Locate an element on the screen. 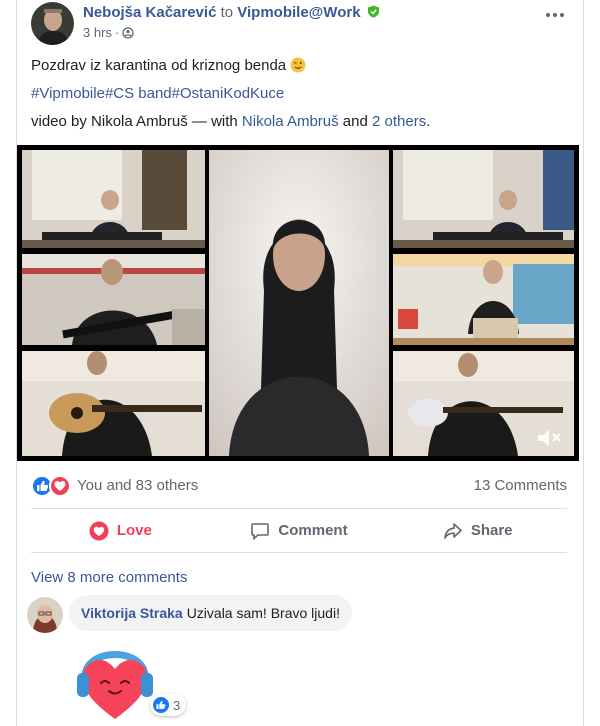 The image size is (600, 726). love-button: Love is located at coordinates (120, 530).